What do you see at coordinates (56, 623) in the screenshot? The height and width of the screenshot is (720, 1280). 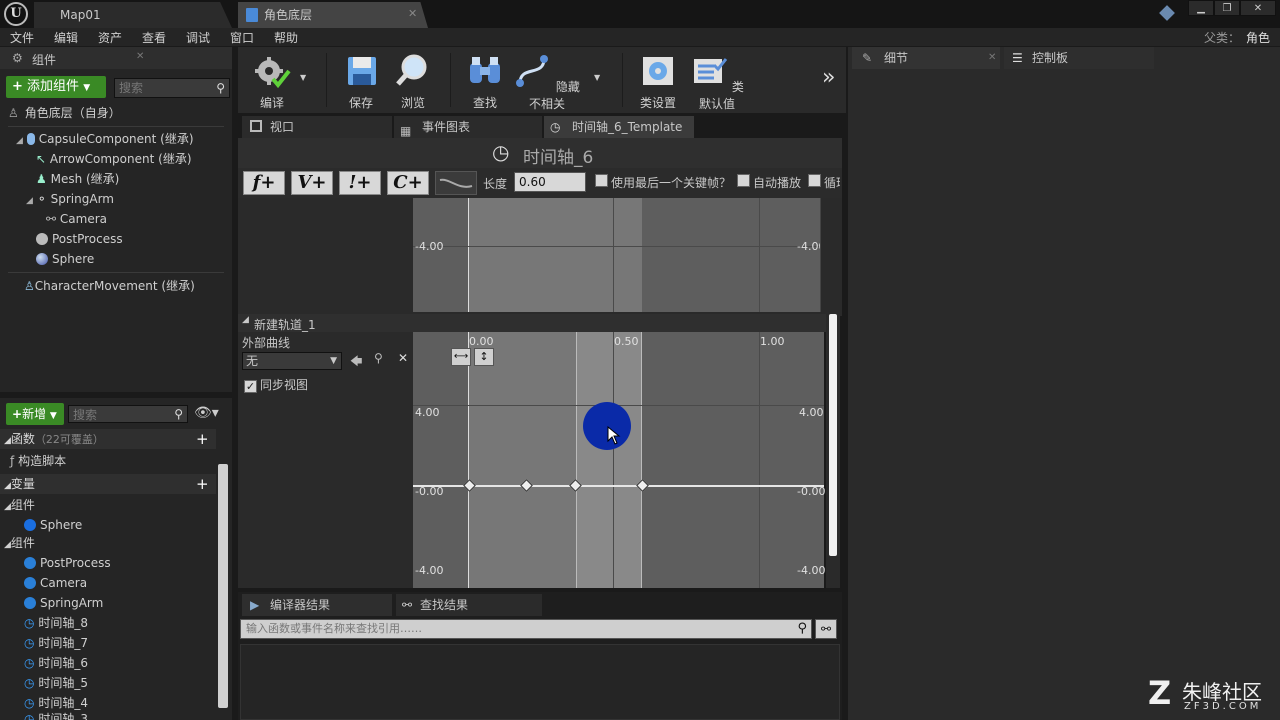 I see `list-item-timeline-8: ◷ 时间轴_8` at bounding box center [56, 623].